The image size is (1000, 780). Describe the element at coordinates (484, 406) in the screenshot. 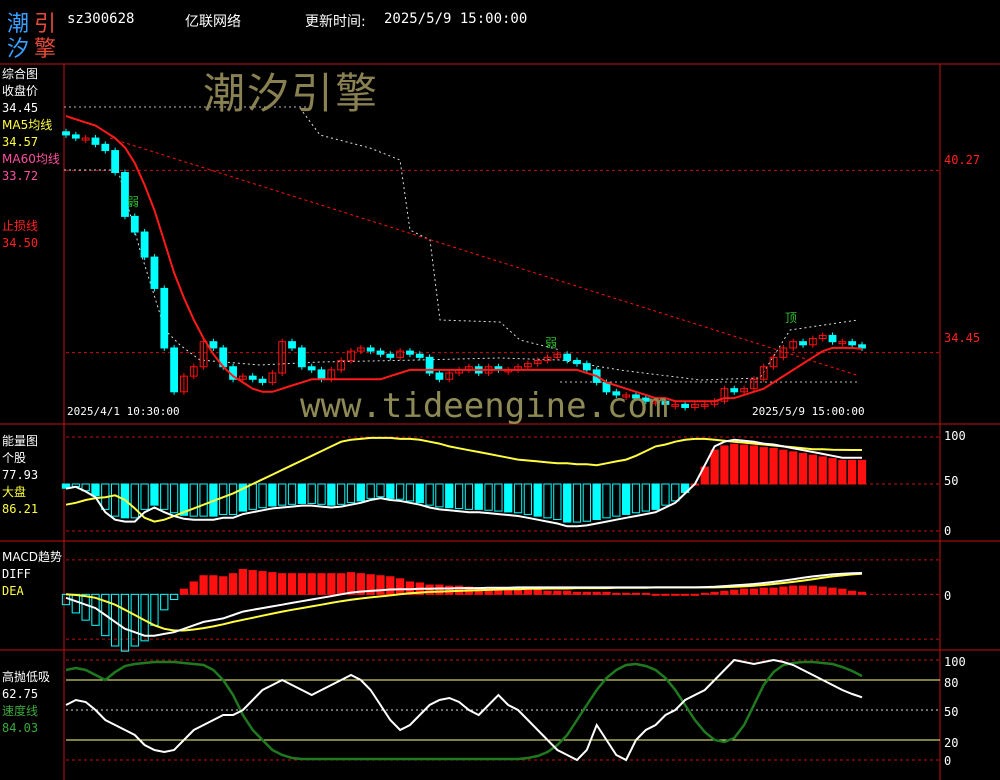

I see `url-watermark: www.tideengine.com` at that location.